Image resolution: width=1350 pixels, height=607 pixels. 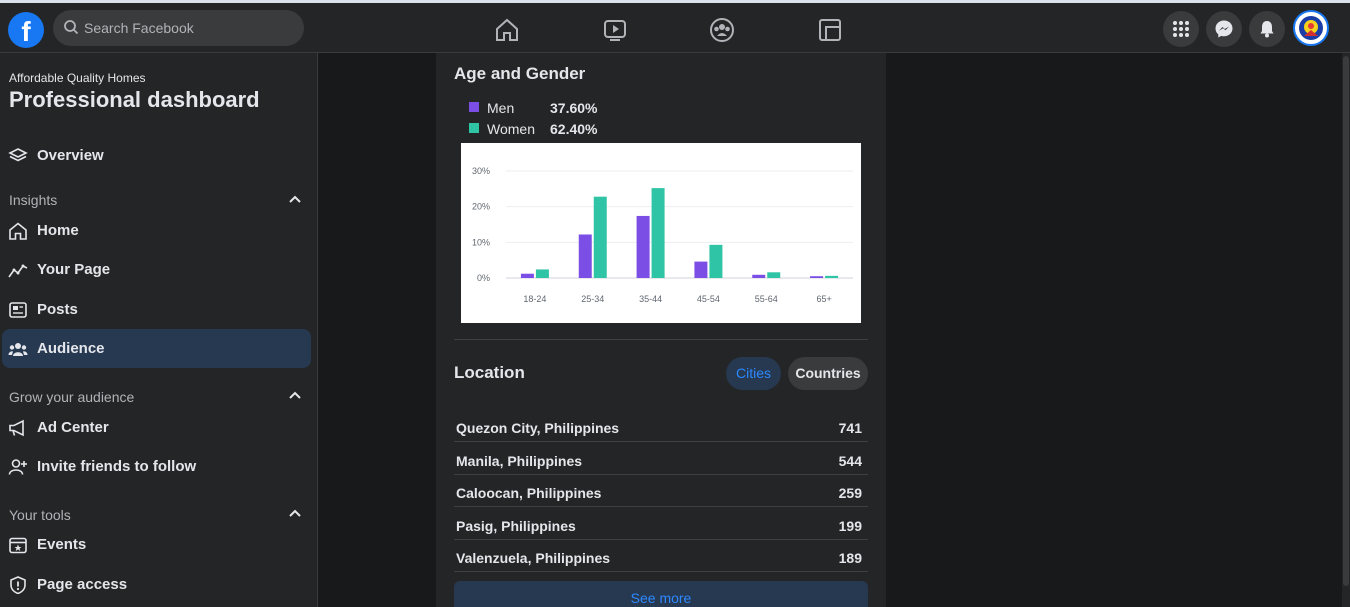 I want to click on notifications-button, so click(x=1267, y=29).